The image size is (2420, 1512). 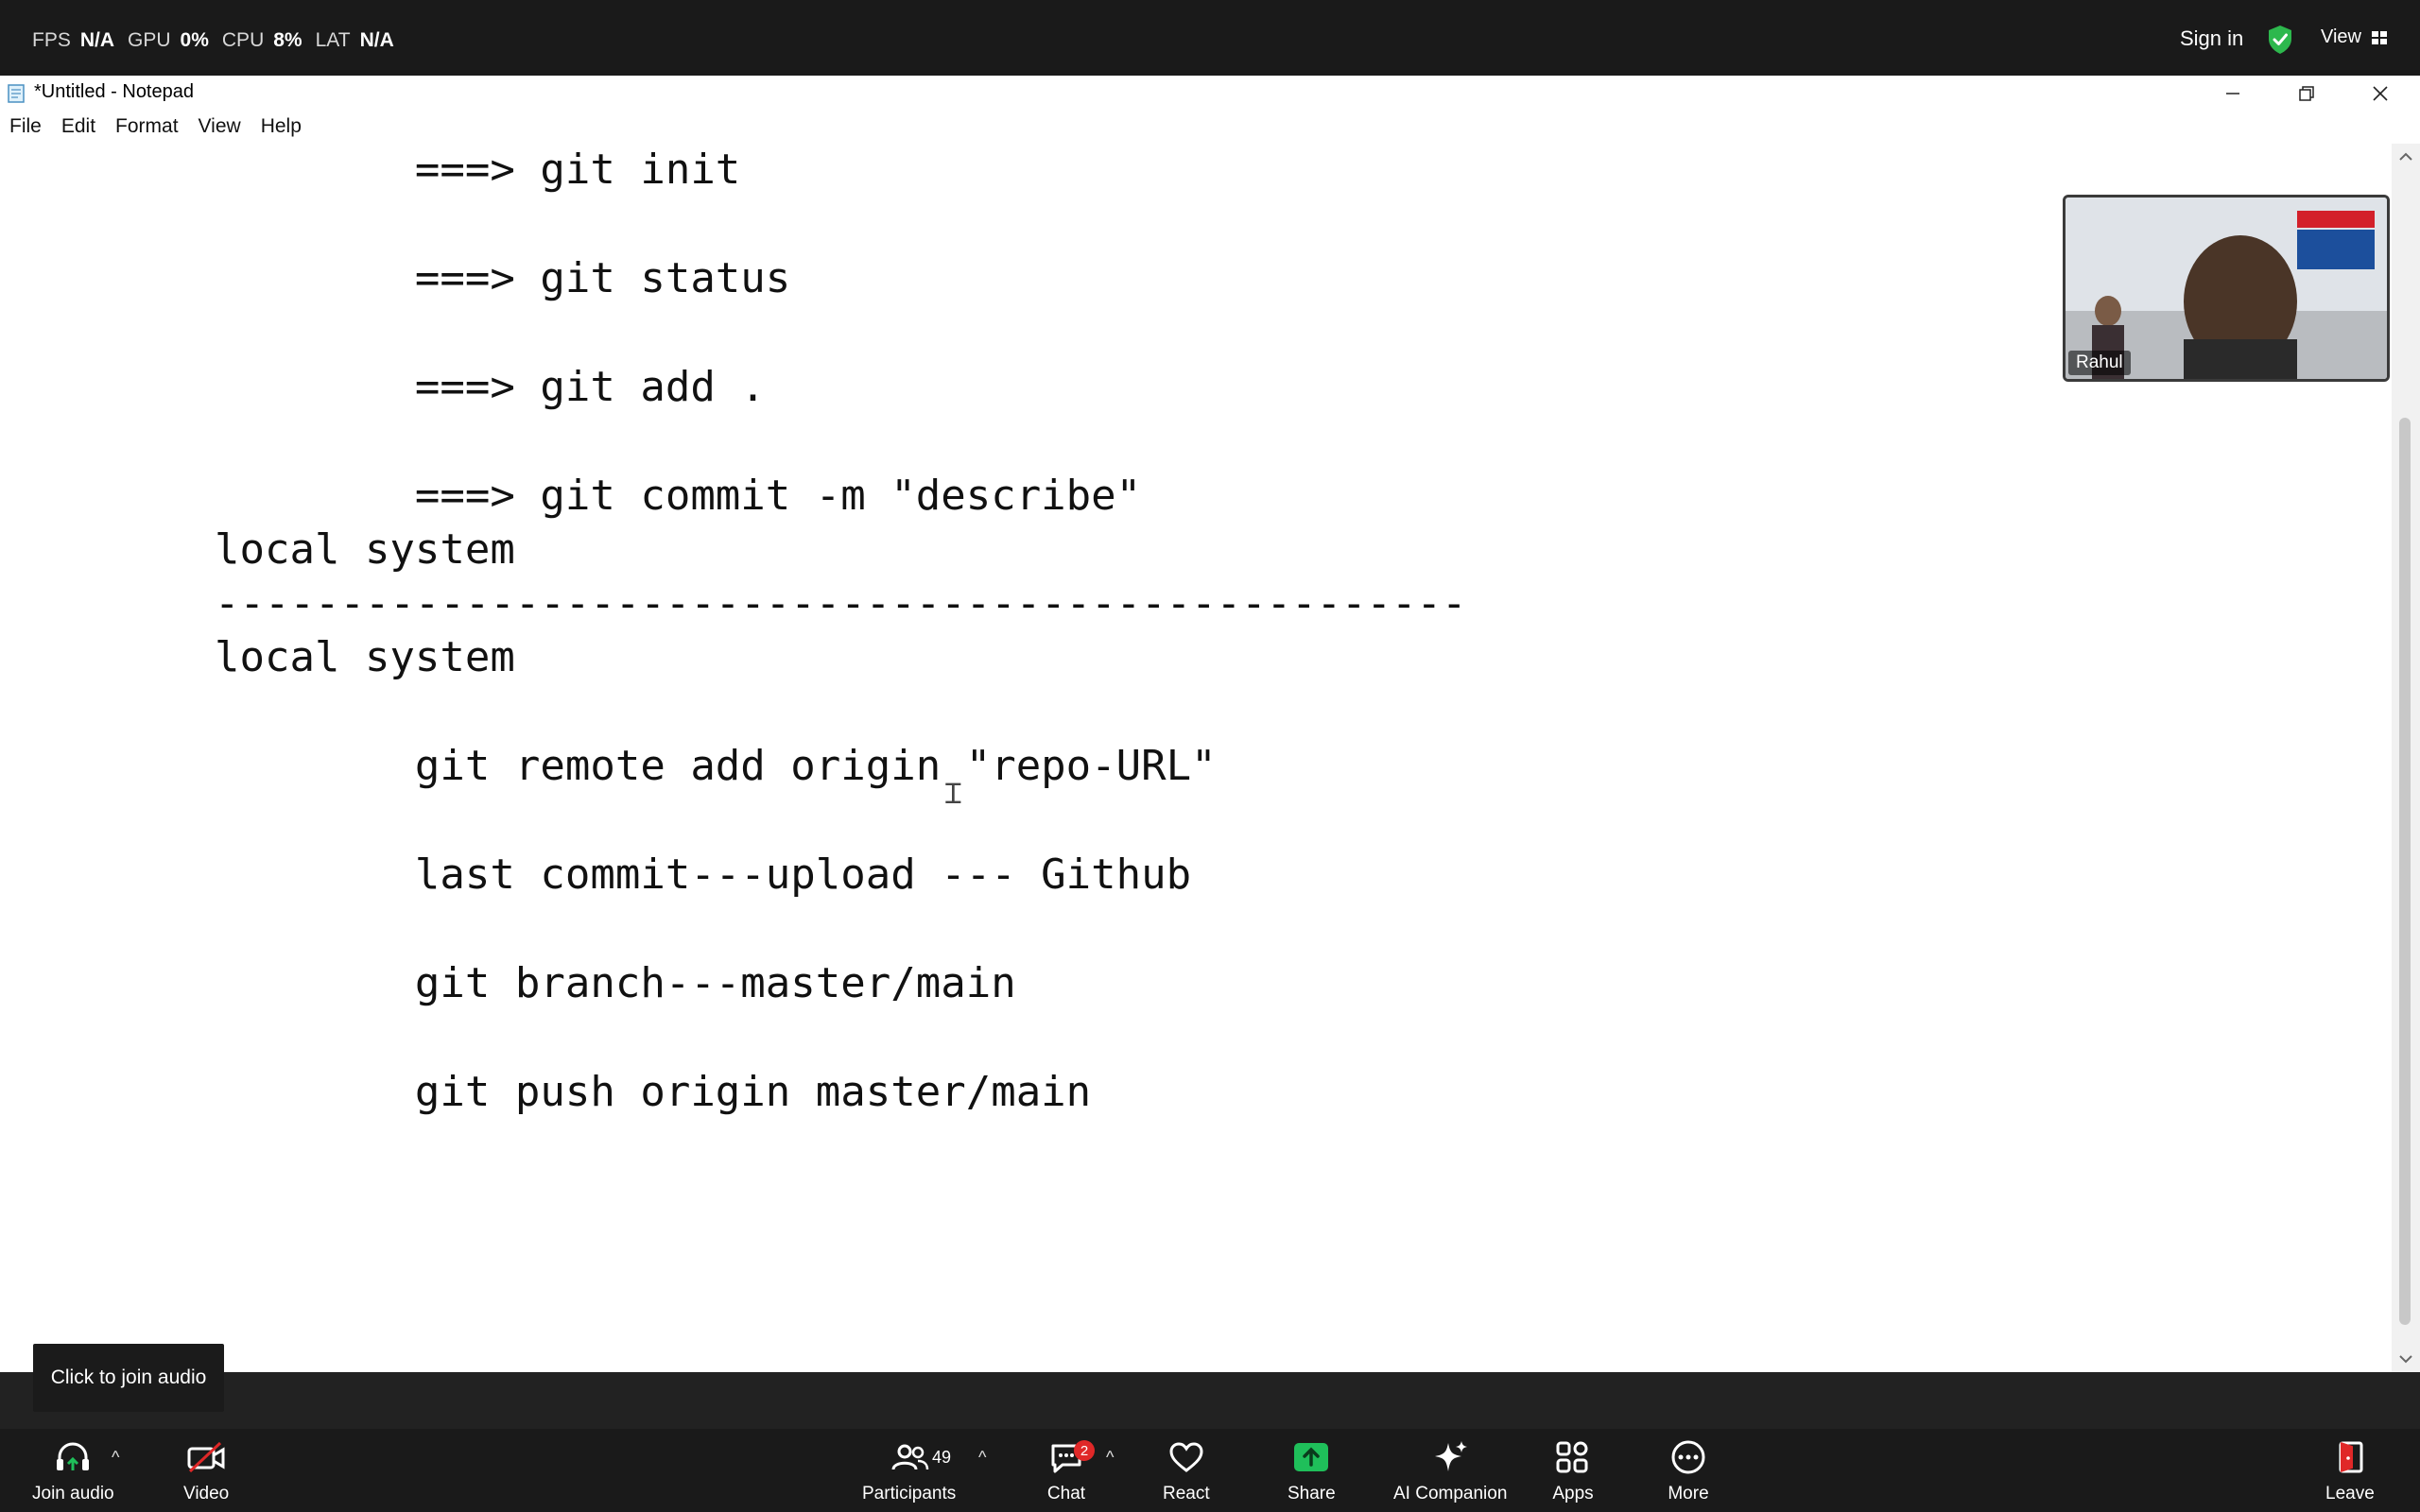 I want to click on grid-view-icon, so click(x=2380, y=37).